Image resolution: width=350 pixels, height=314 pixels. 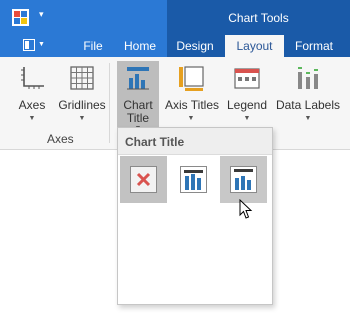 I want to click on chart-title-above-icon, so click(x=243, y=179).